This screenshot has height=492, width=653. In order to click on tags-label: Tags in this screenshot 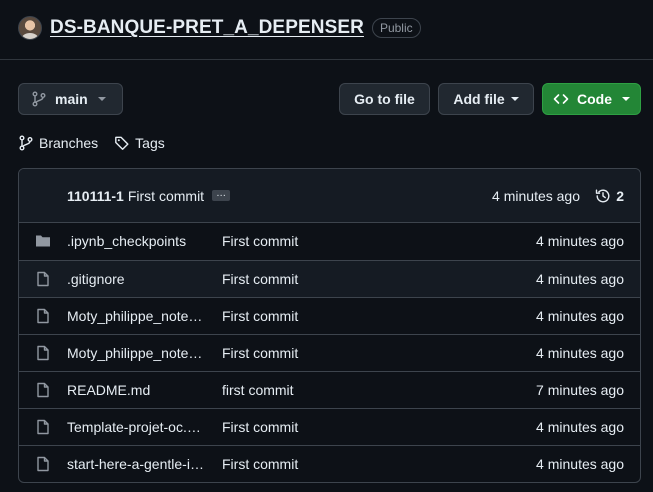, I will do `click(150, 143)`.